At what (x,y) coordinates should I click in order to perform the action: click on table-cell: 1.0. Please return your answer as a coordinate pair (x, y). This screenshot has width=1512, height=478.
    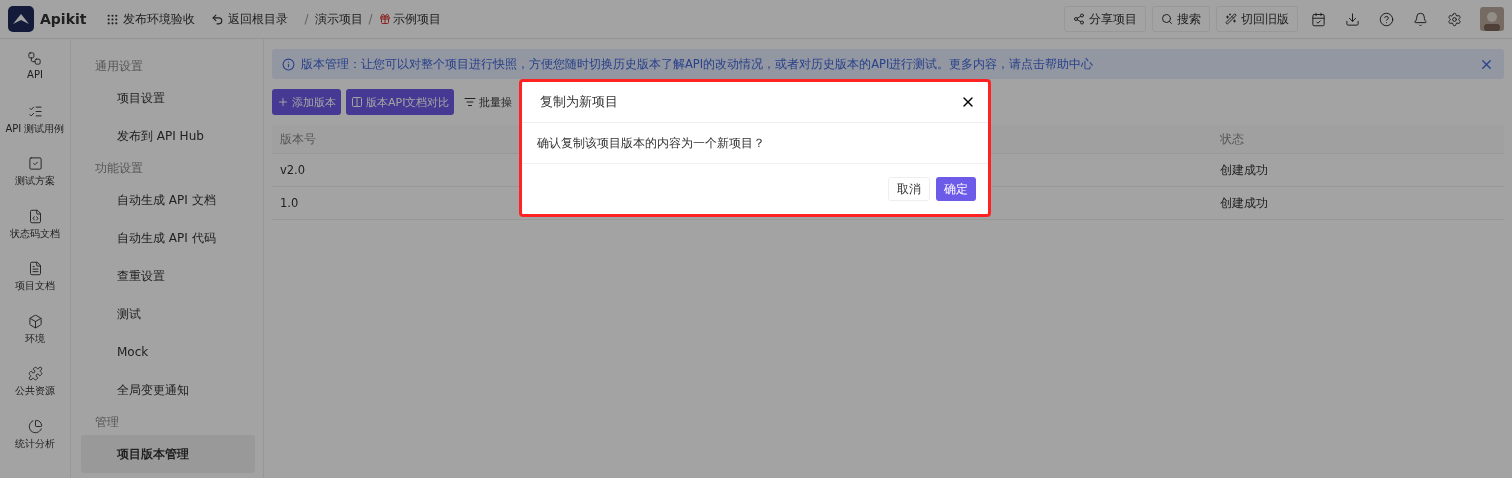
    Looking at the image, I should click on (289, 203).